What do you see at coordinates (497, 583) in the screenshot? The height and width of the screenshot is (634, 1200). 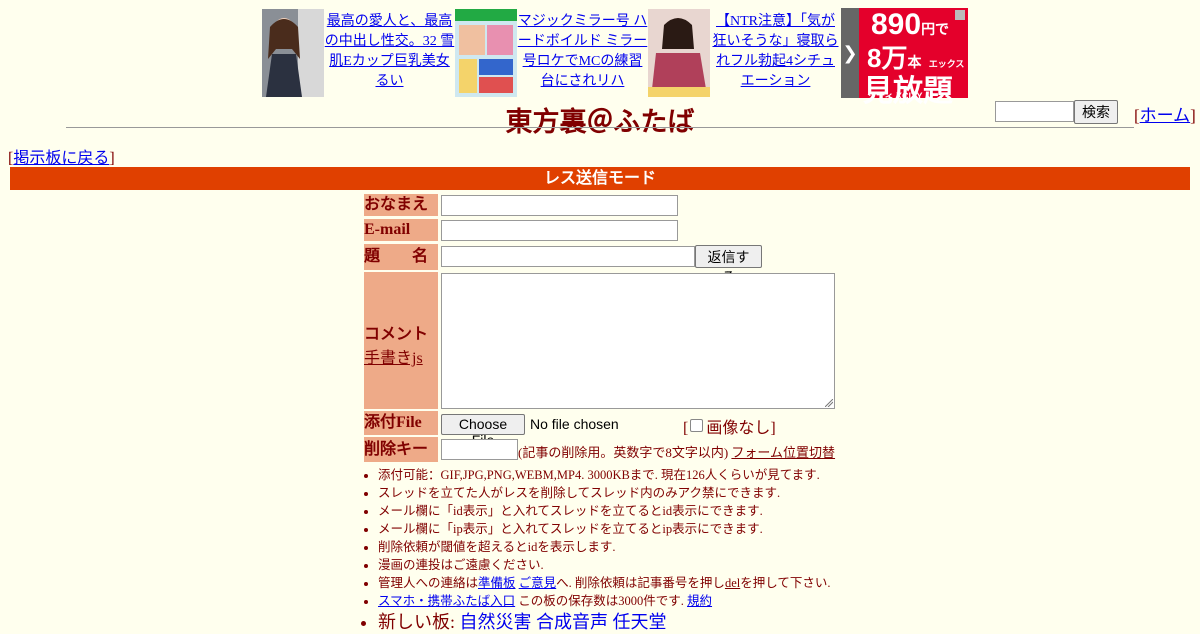 I see `prep-board-link: 準備板` at bounding box center [497, 583].